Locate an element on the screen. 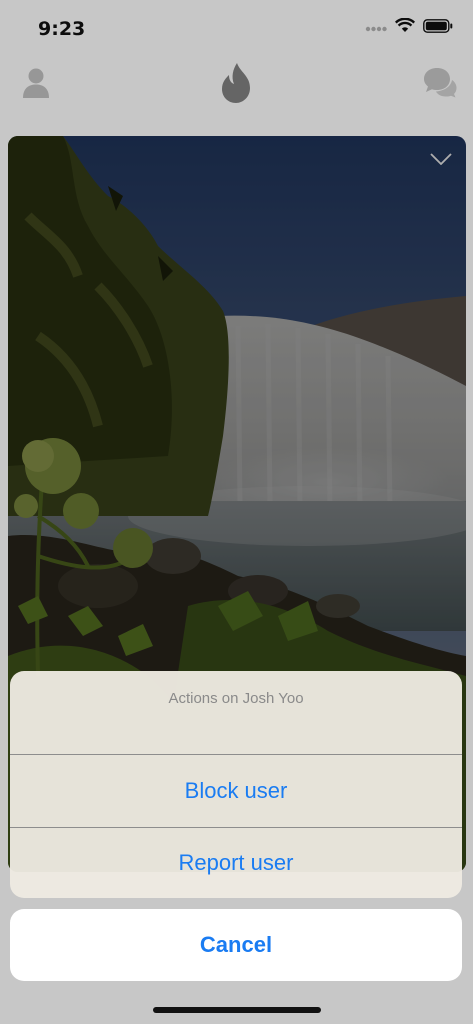 The width and height of the screenshot is (473, 1024). block-user-button: Block user is located at coordinates (236, 791).